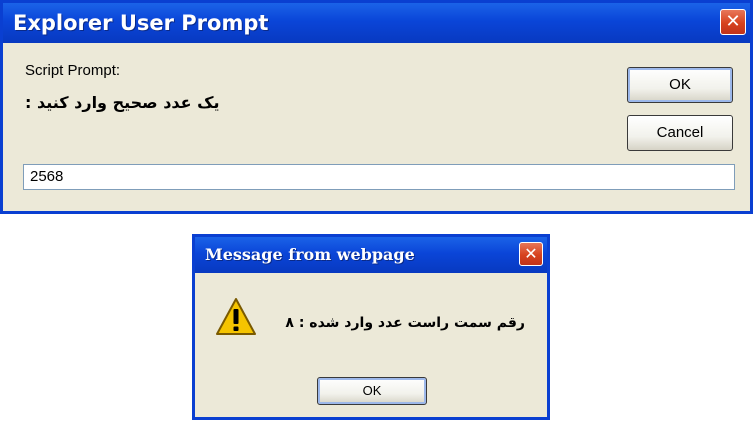 The height and width of the screenshot is (448, 753). What do you see at coordinates (73, 70) in the screenshot?
I see `script-prompt-label: Script Prompt:` at bounding box center [73, 70].